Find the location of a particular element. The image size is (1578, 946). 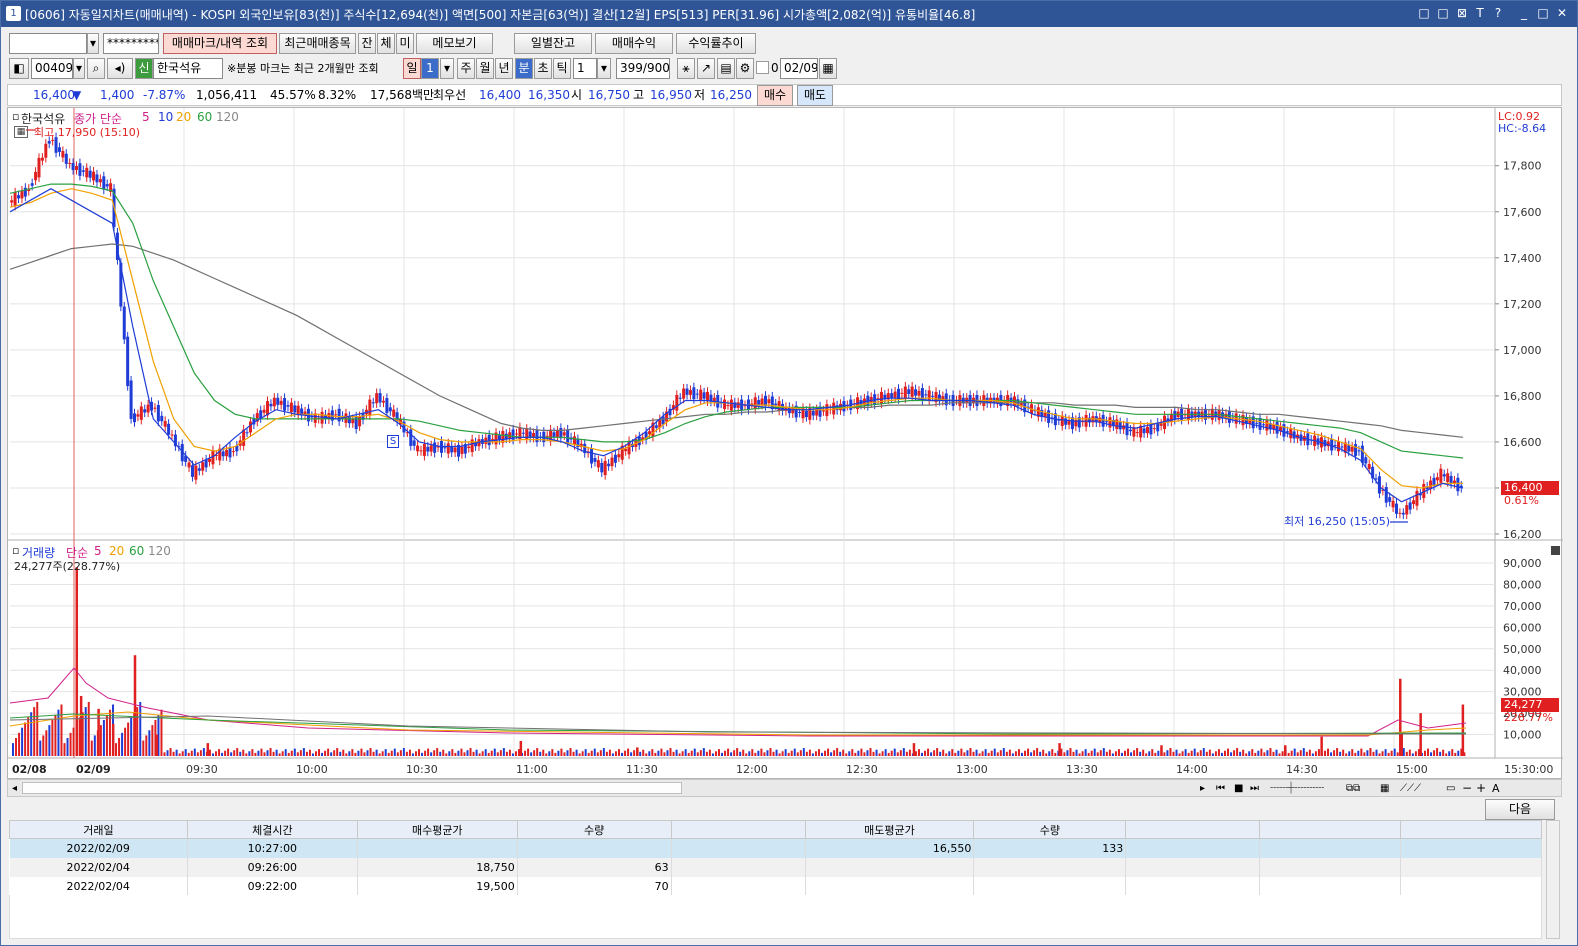

table-scrollbar is located at coordinates (1553, 879).